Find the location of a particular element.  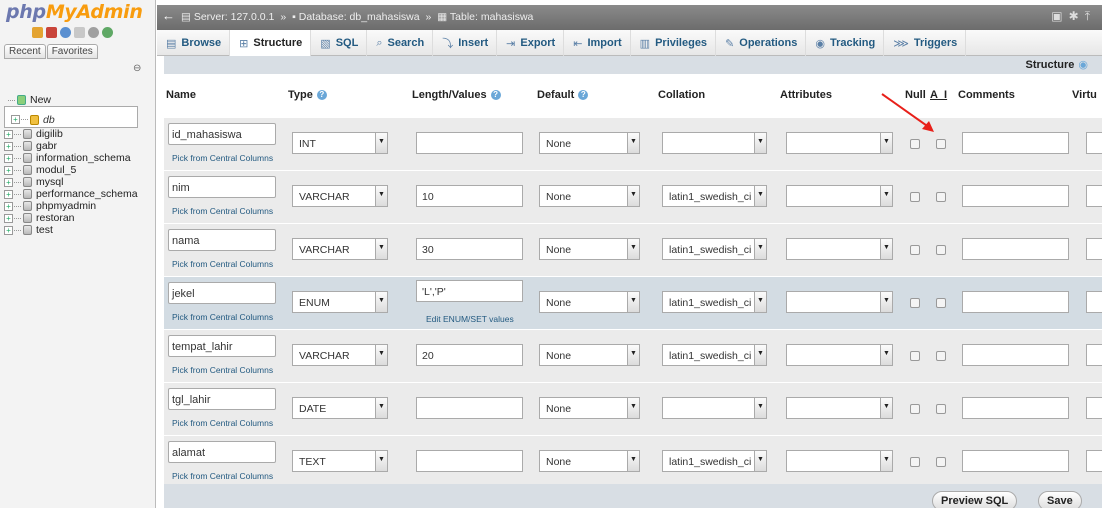

tree-item-mysql: + mysql is located at coordinates (71, 182).